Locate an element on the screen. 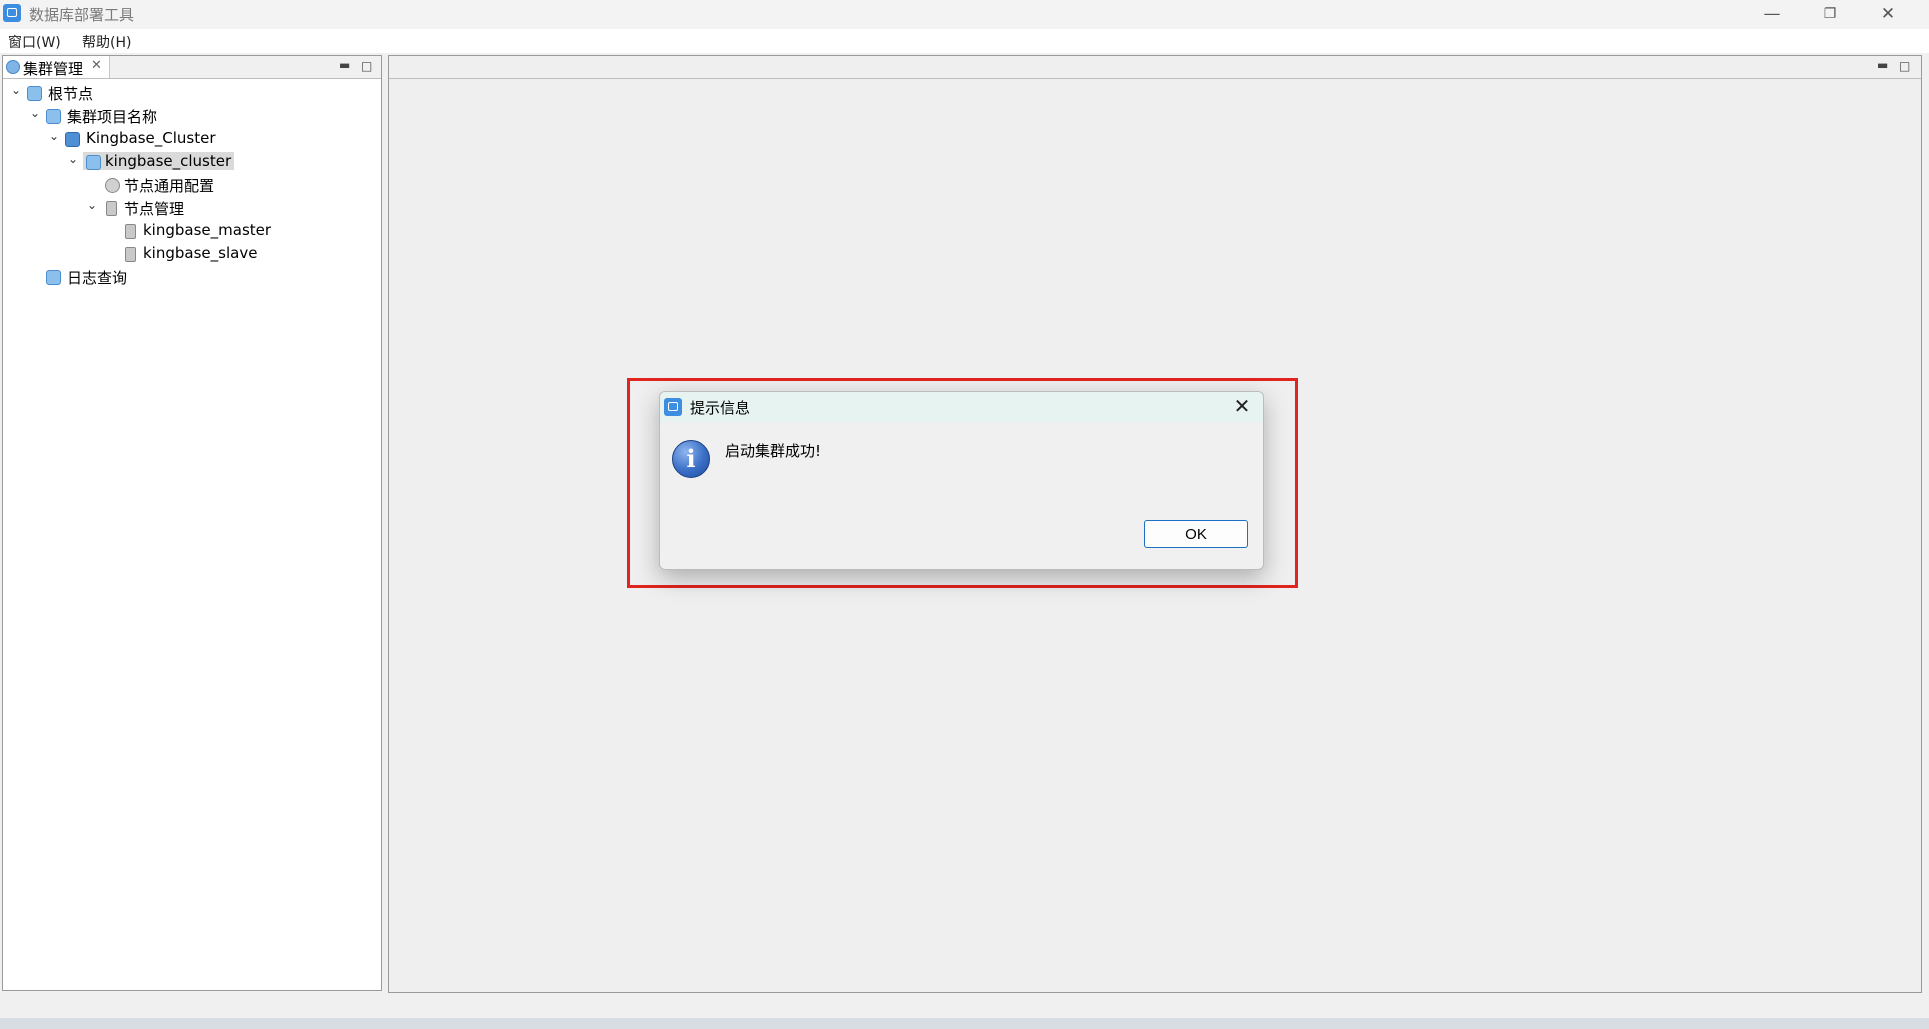  restore-button: ❐ is located at coordinates (1830, 14).